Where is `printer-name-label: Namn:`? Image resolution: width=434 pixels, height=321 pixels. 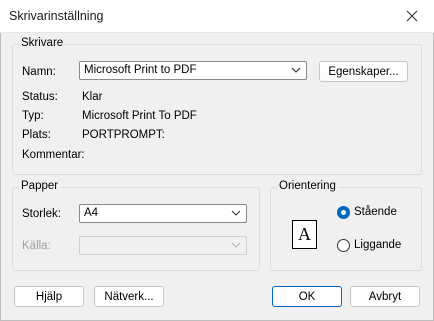
printer-name-label: Namn: is located at coordinates (39, 72).